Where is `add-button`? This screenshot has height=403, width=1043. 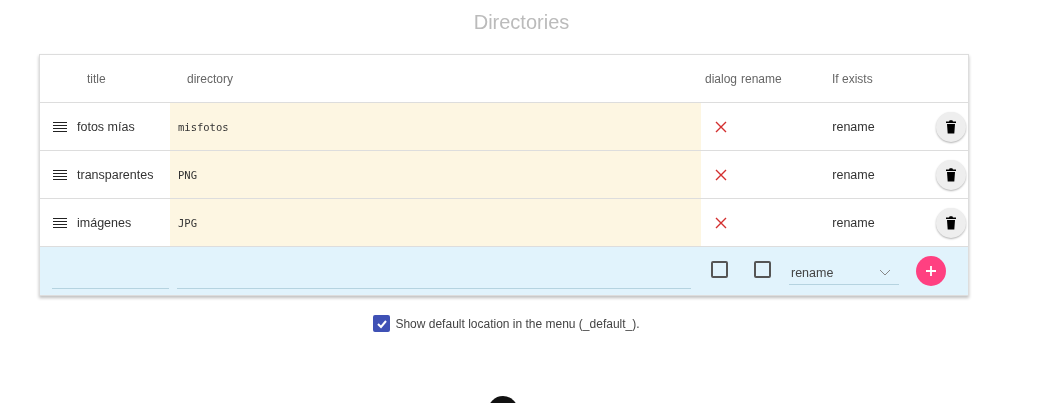 add-button is located at coordinates (931, 271).